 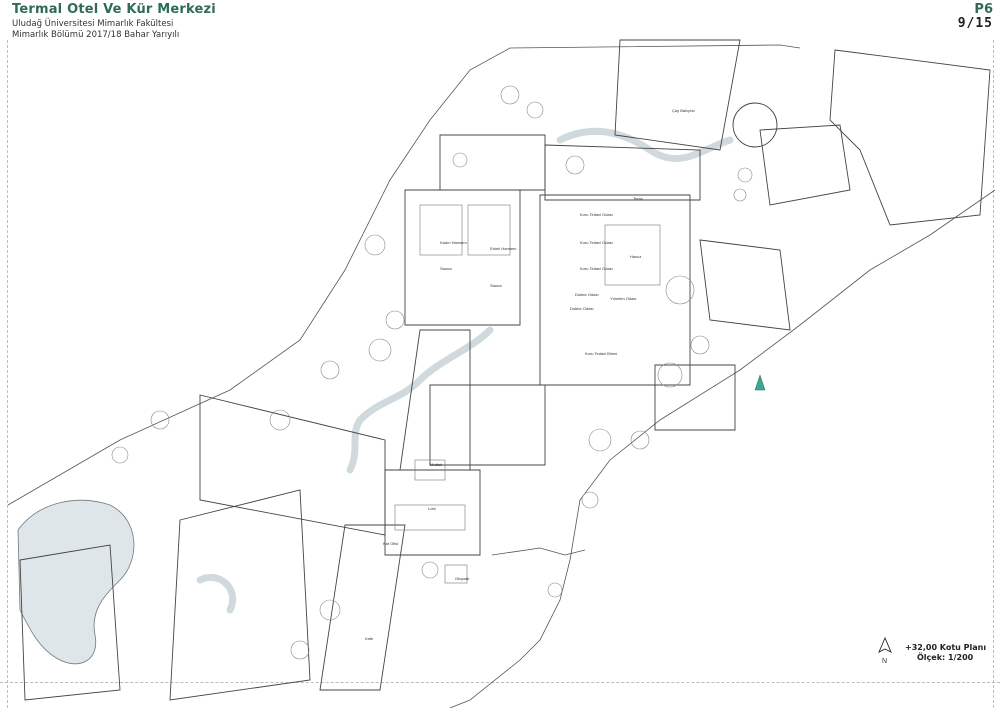 I want to click on room-label: Yönetim Odası, so click(x=623, y=298).